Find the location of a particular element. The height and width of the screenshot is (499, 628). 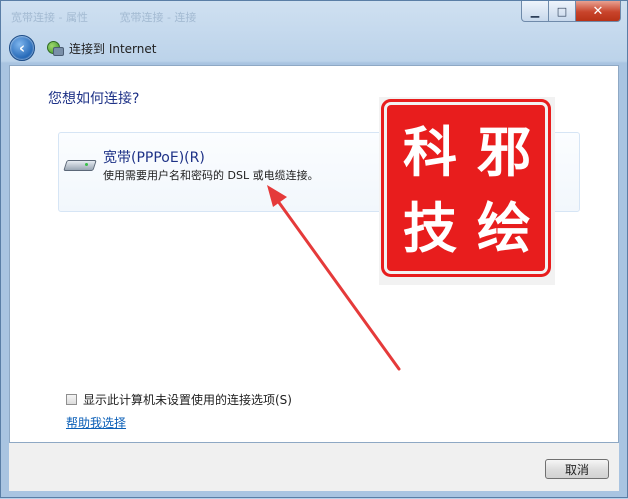

seal-stamp: 邪 科 绘 技 is located at coordinates (466, 188).